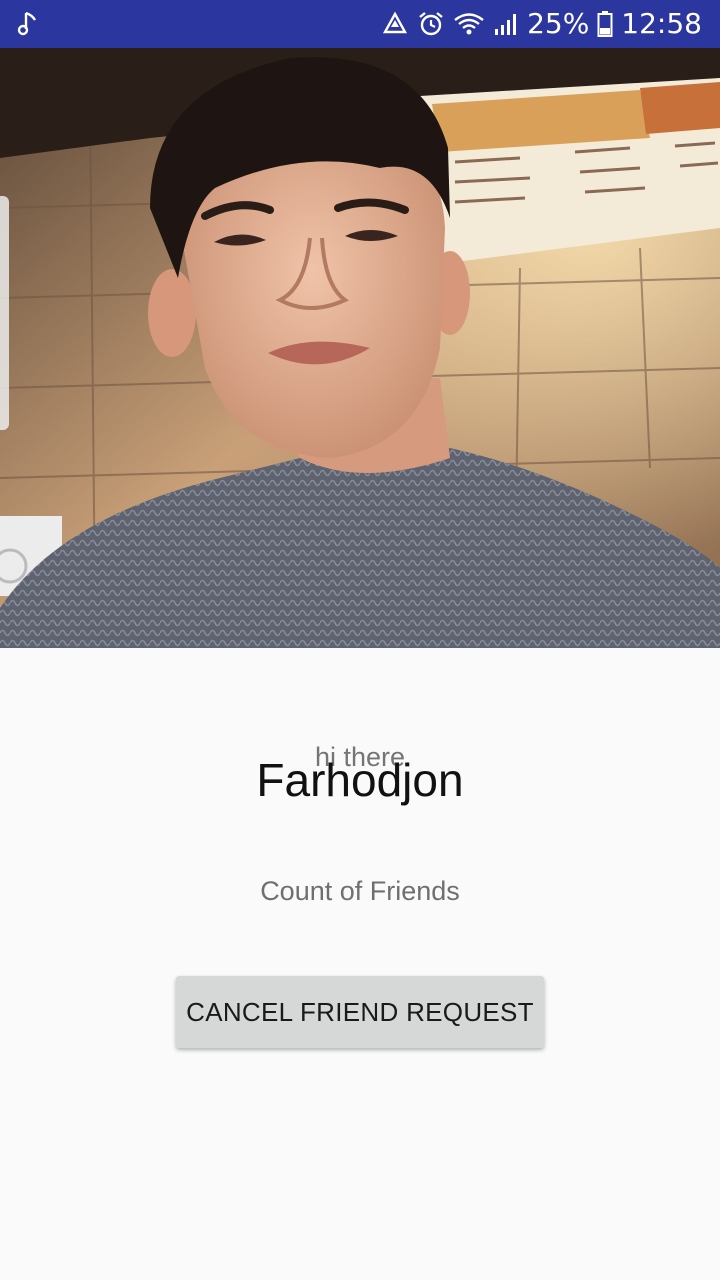  What do you see at coordinates (431, 24) in the screenshot?
I see `alarm-icon` at bounding box center [431, 24].